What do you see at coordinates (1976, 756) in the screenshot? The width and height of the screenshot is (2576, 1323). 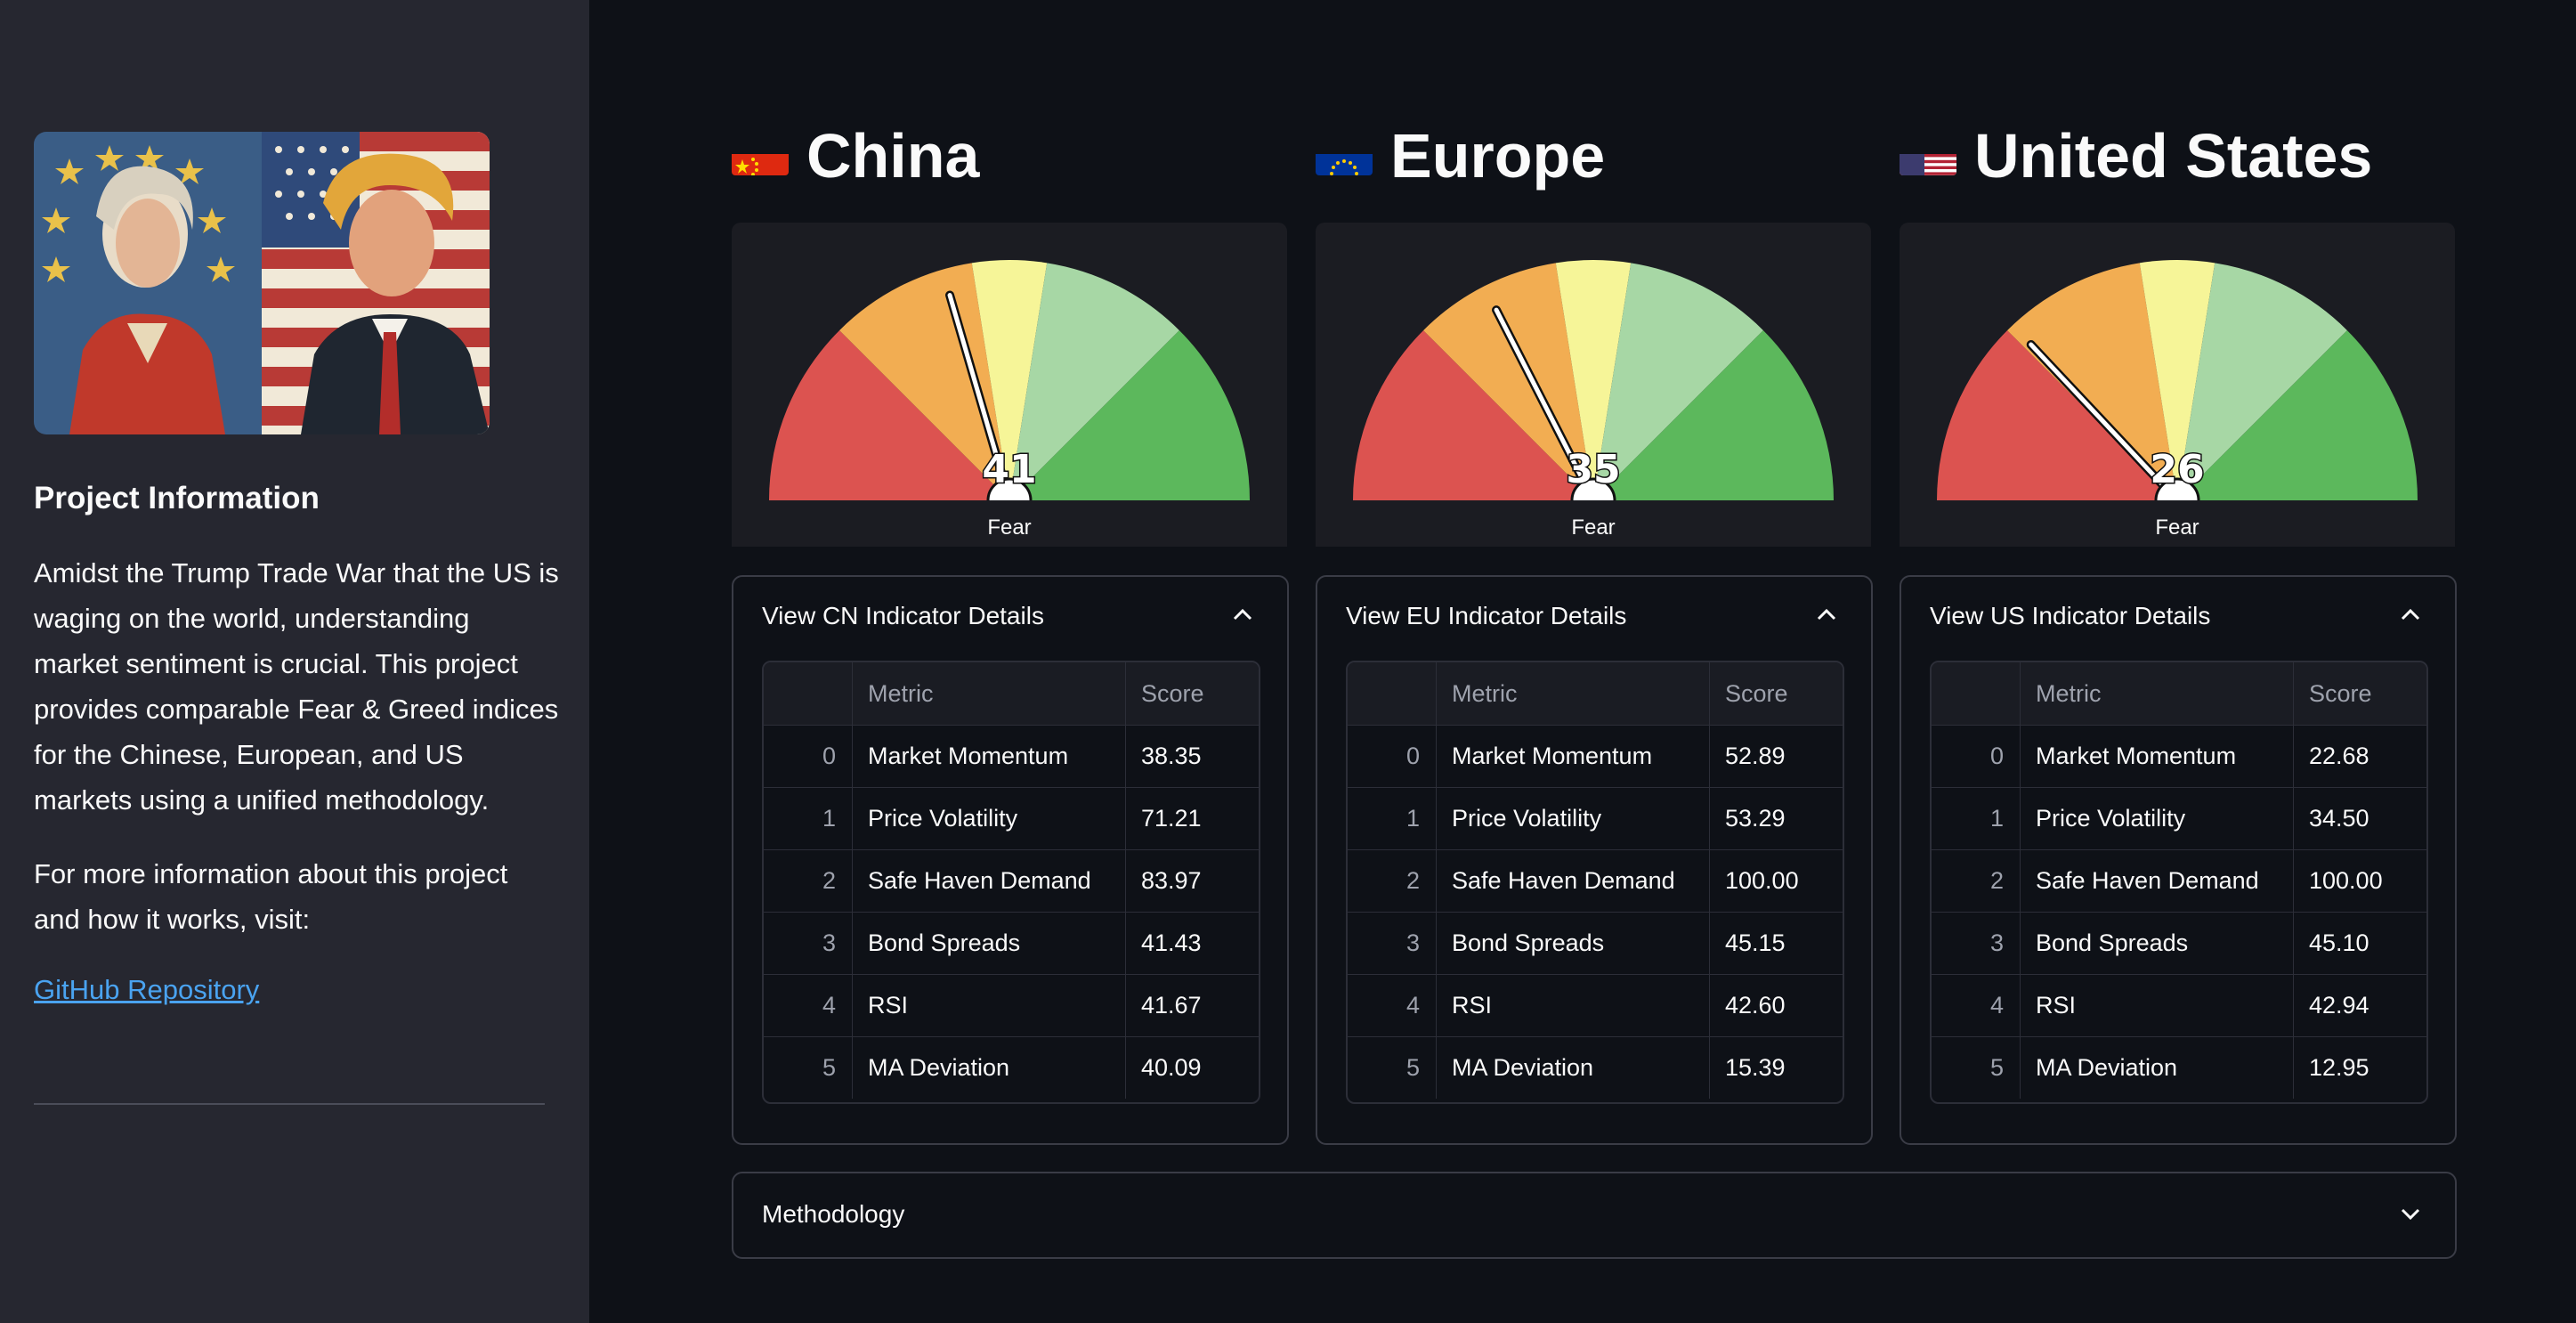 I see `row-index: 0` at bounding box center [1976, 756].